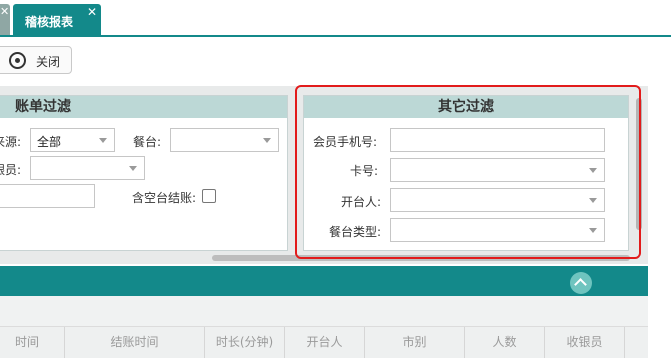 Image resolution: width=671 pixels, height=358 pixels. I want to click on table-type-select, so click(497, 230).